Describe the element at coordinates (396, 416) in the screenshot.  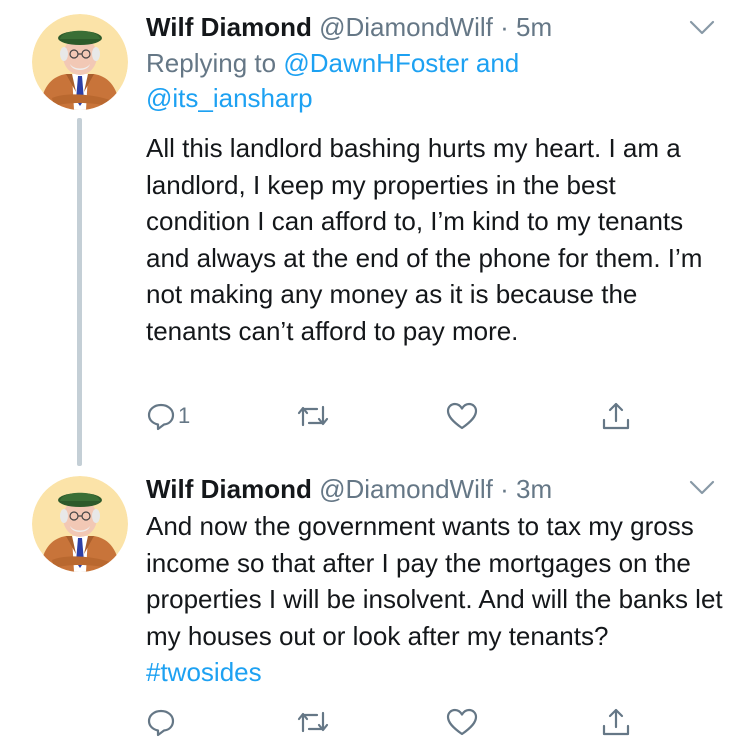
I see `tweet-actions: 1` at that location.